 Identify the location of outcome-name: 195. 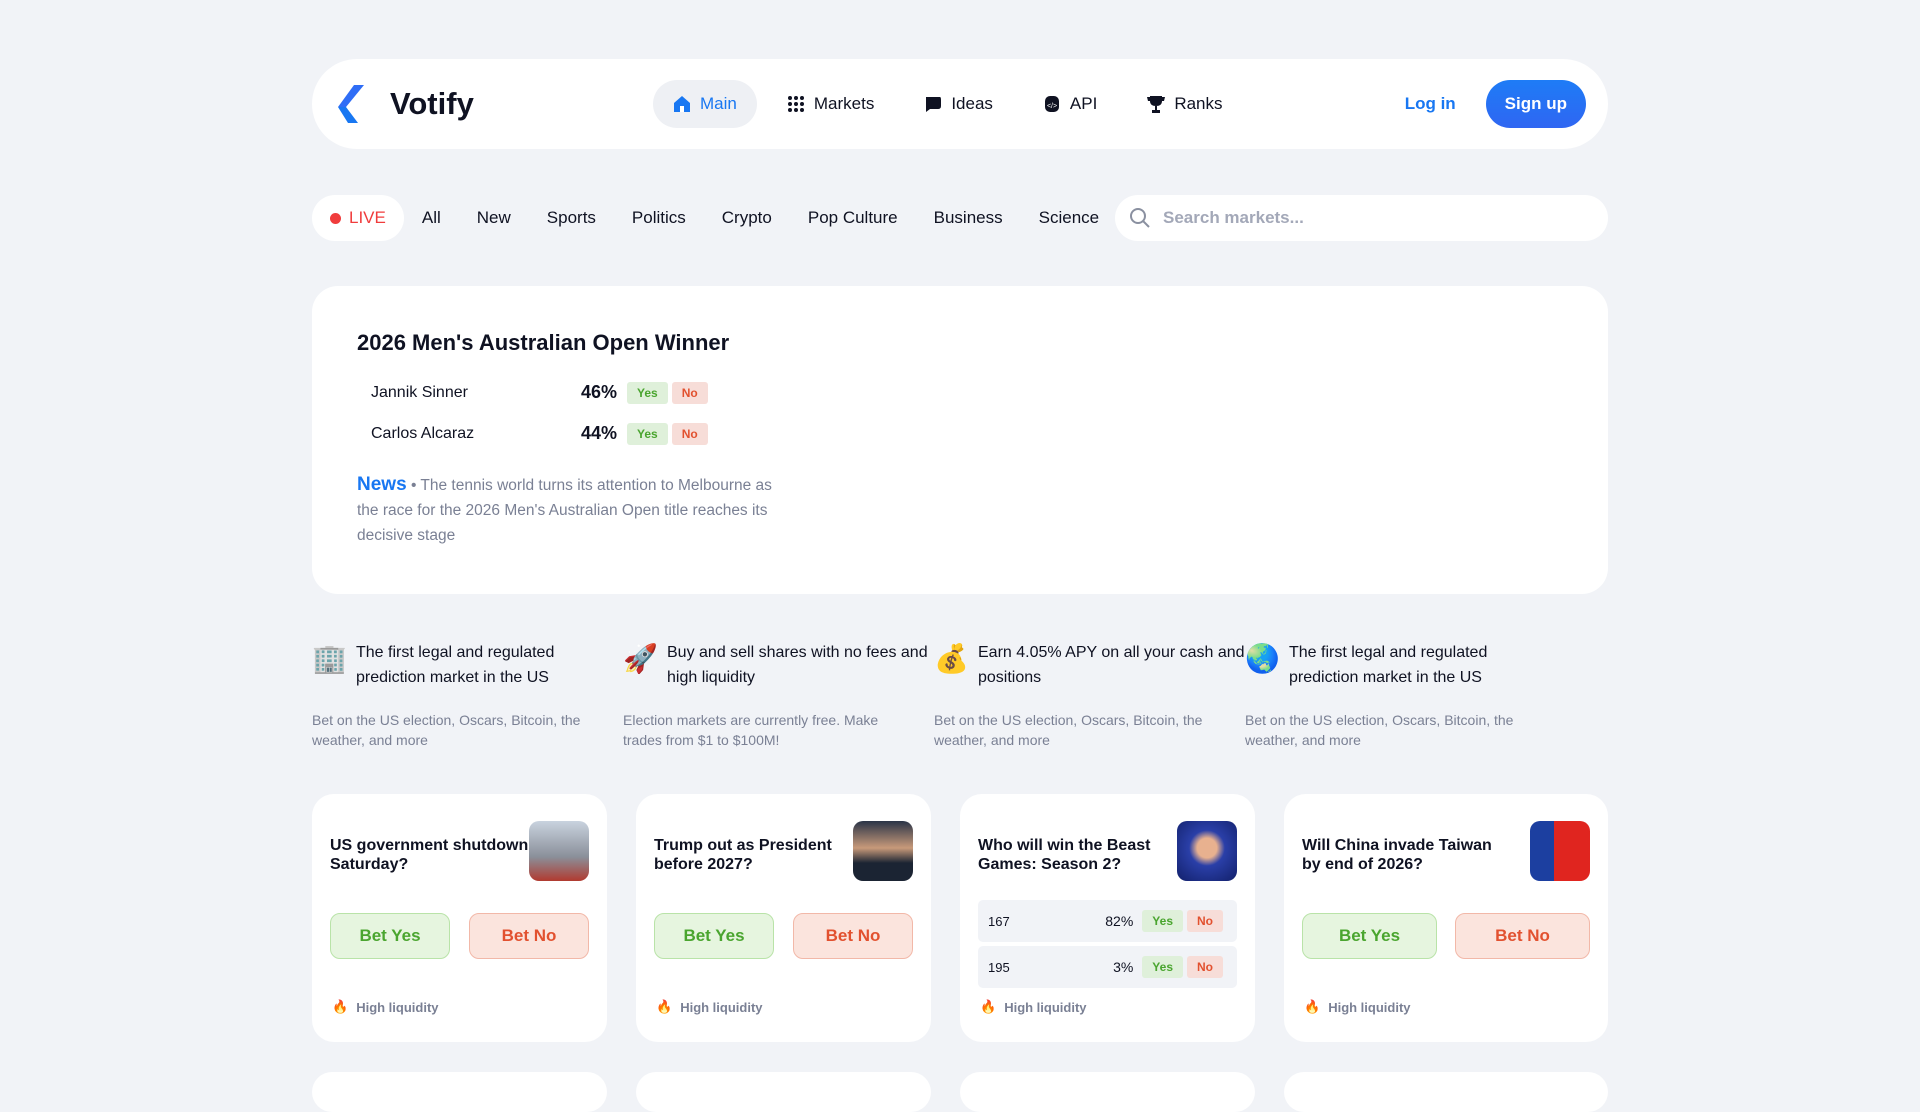
(999, 967).